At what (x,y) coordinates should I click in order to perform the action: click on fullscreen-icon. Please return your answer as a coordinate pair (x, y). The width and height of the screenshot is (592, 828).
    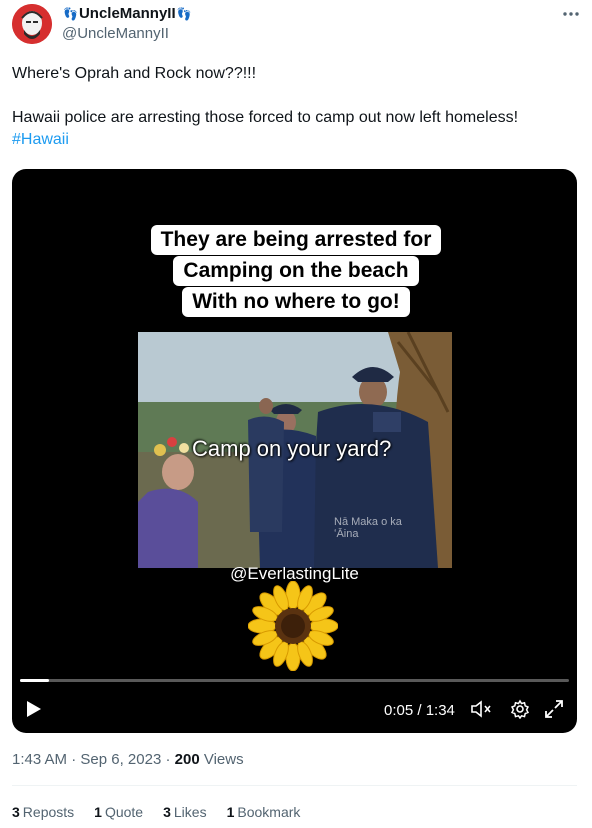
    Looking at the image, I should click on (554, 711).